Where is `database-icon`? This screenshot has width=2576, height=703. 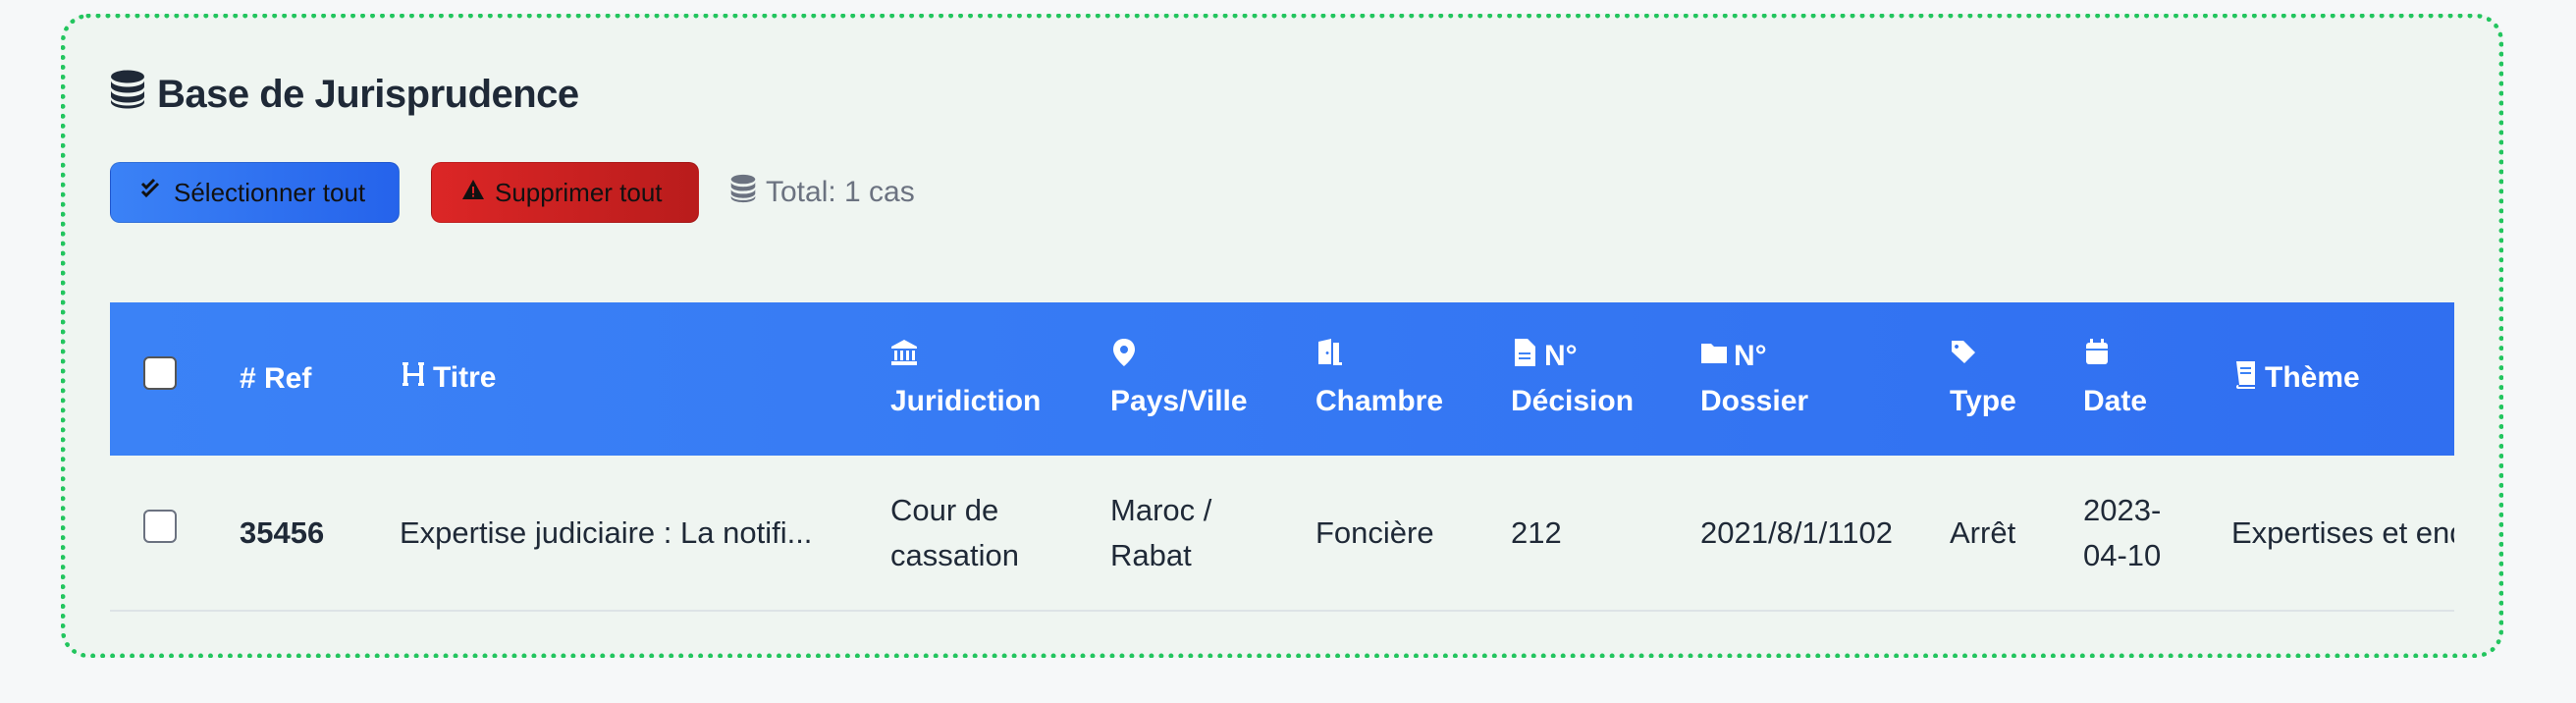 database-icon is located at coordinates (127, 94).